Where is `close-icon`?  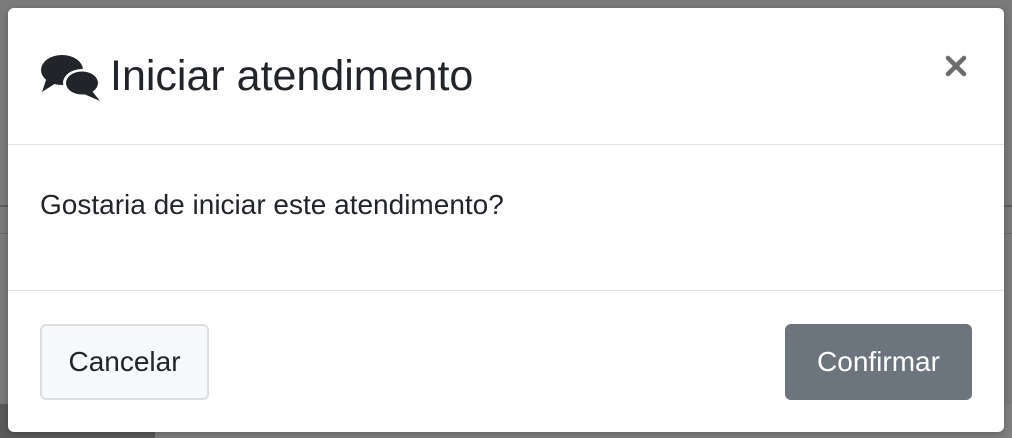
close-icon is located at coordinates (956, 66).